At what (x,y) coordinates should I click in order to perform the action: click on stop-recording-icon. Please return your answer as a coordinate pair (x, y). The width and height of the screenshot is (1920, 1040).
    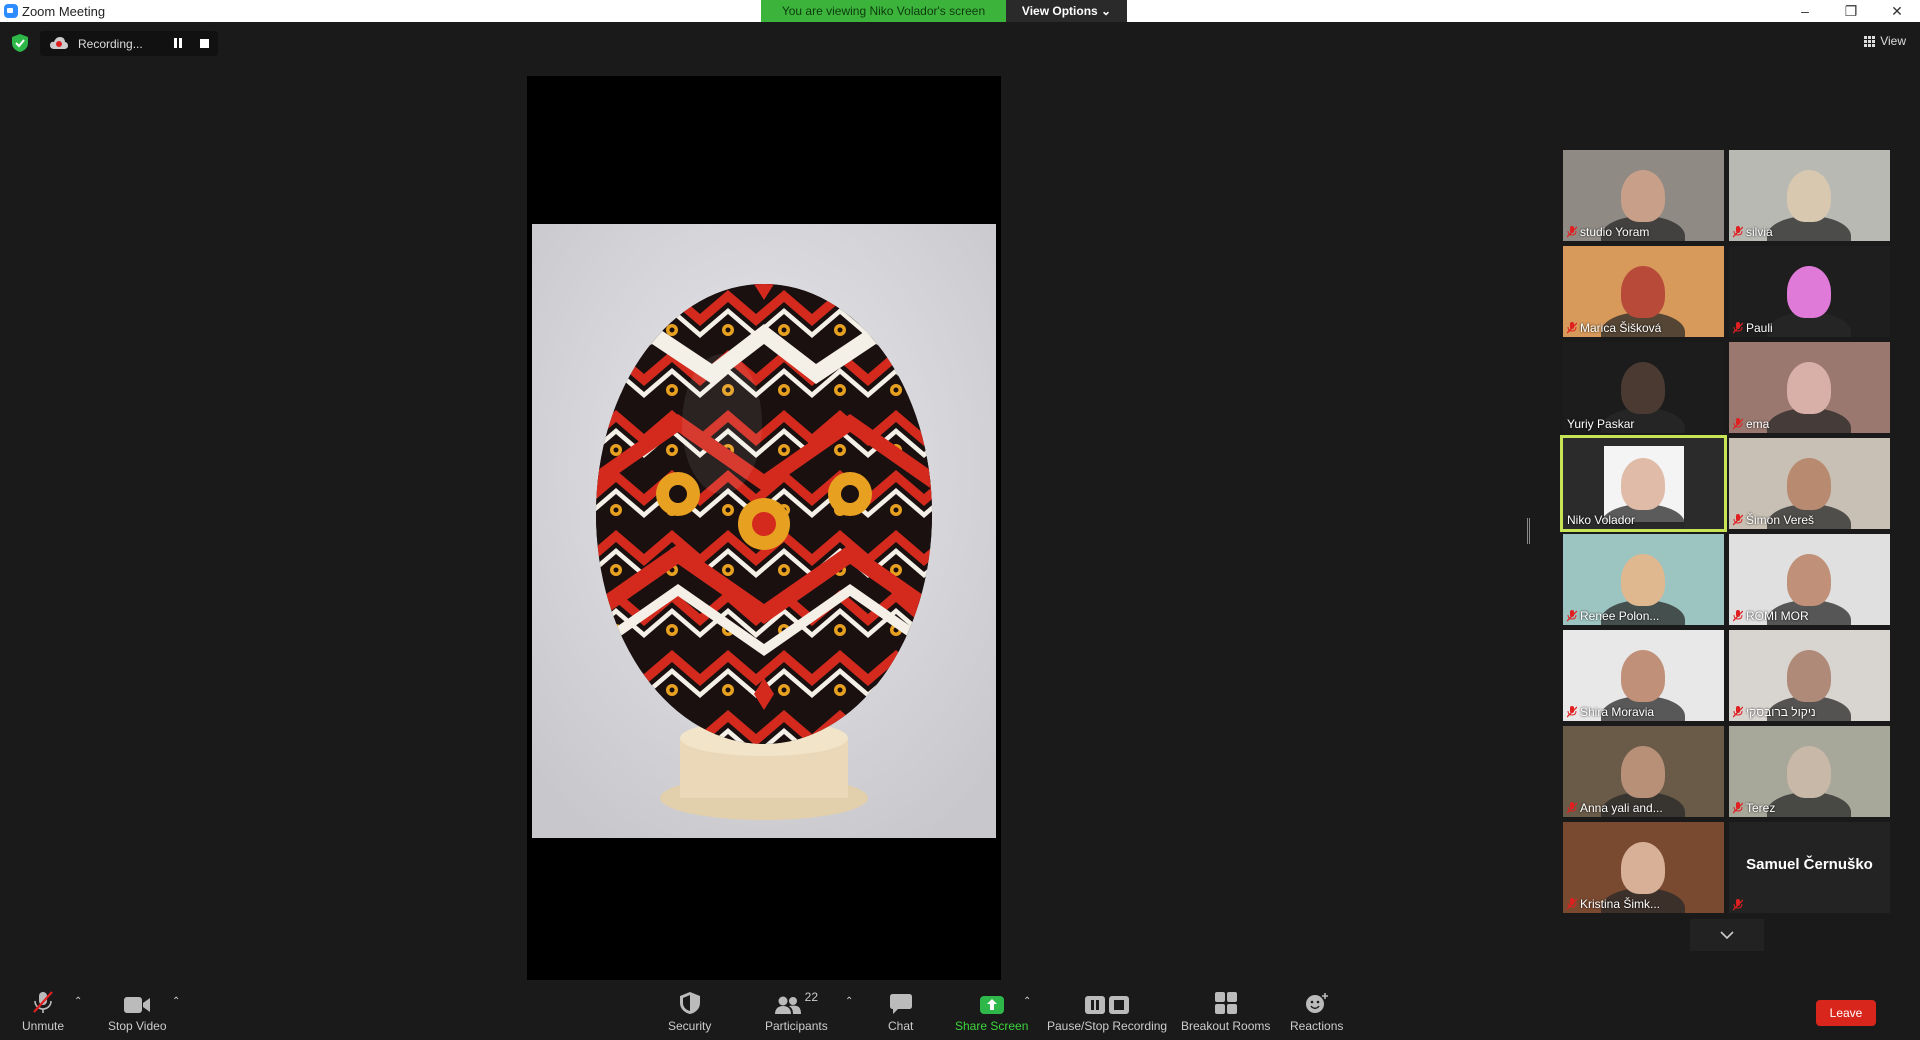
    Looking at the image, I should click on (204, 43).